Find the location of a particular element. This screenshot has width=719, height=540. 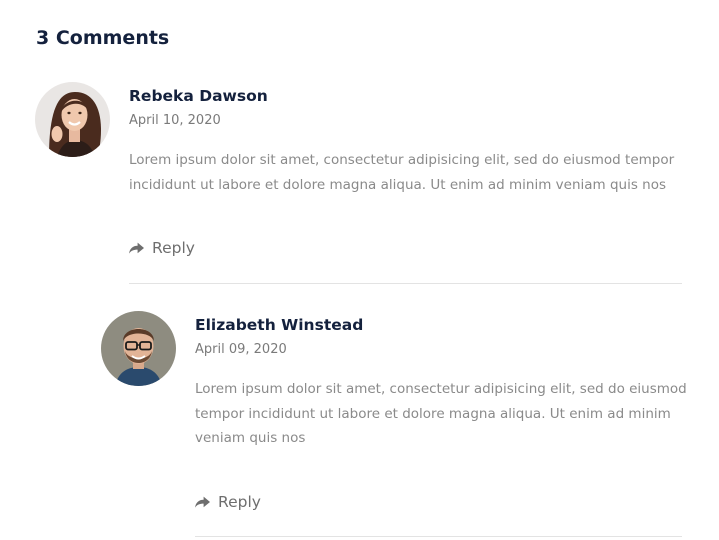

reply-label: Reply is located at coordinates (239, 502).